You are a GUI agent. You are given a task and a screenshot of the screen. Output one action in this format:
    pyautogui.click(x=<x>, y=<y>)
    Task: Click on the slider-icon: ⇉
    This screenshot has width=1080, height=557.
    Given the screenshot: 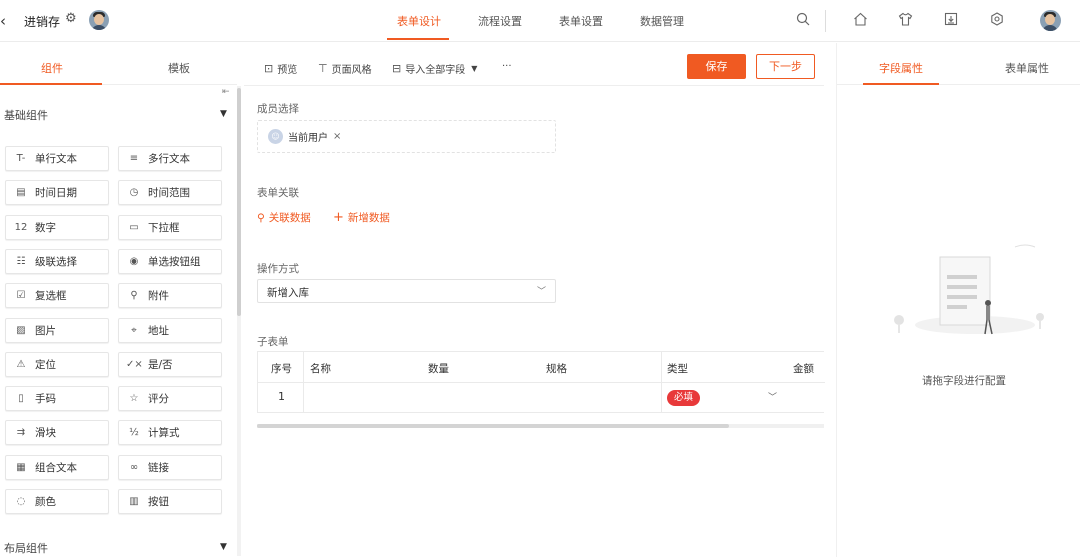 What is the action you would take?
    pyautogui.click(x=21, y=433)
    